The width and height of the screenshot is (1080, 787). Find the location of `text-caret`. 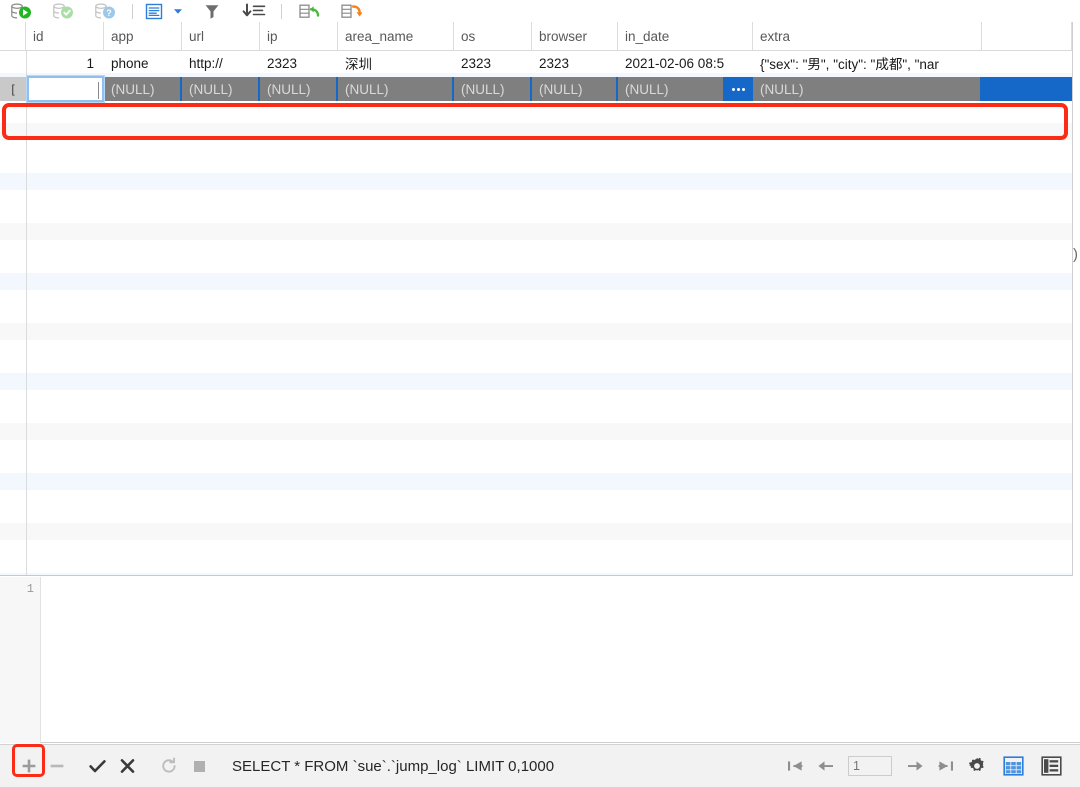

text-caret is located at coordinates (98, 90).